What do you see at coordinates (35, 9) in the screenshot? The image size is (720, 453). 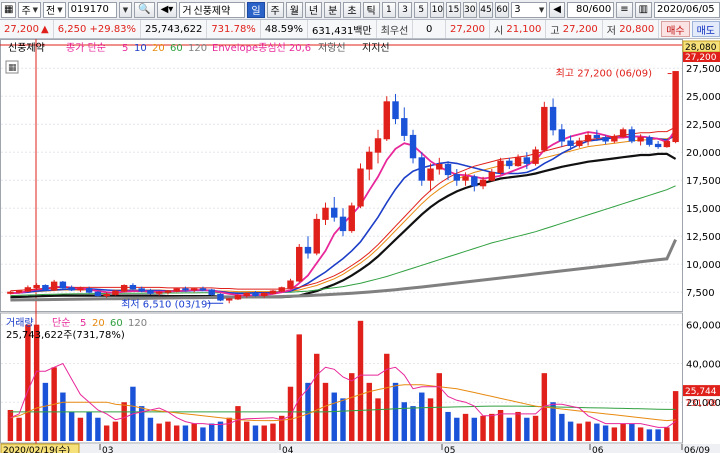 I see `chevron-down-icon: ▼` at bounding box center [35, 9].